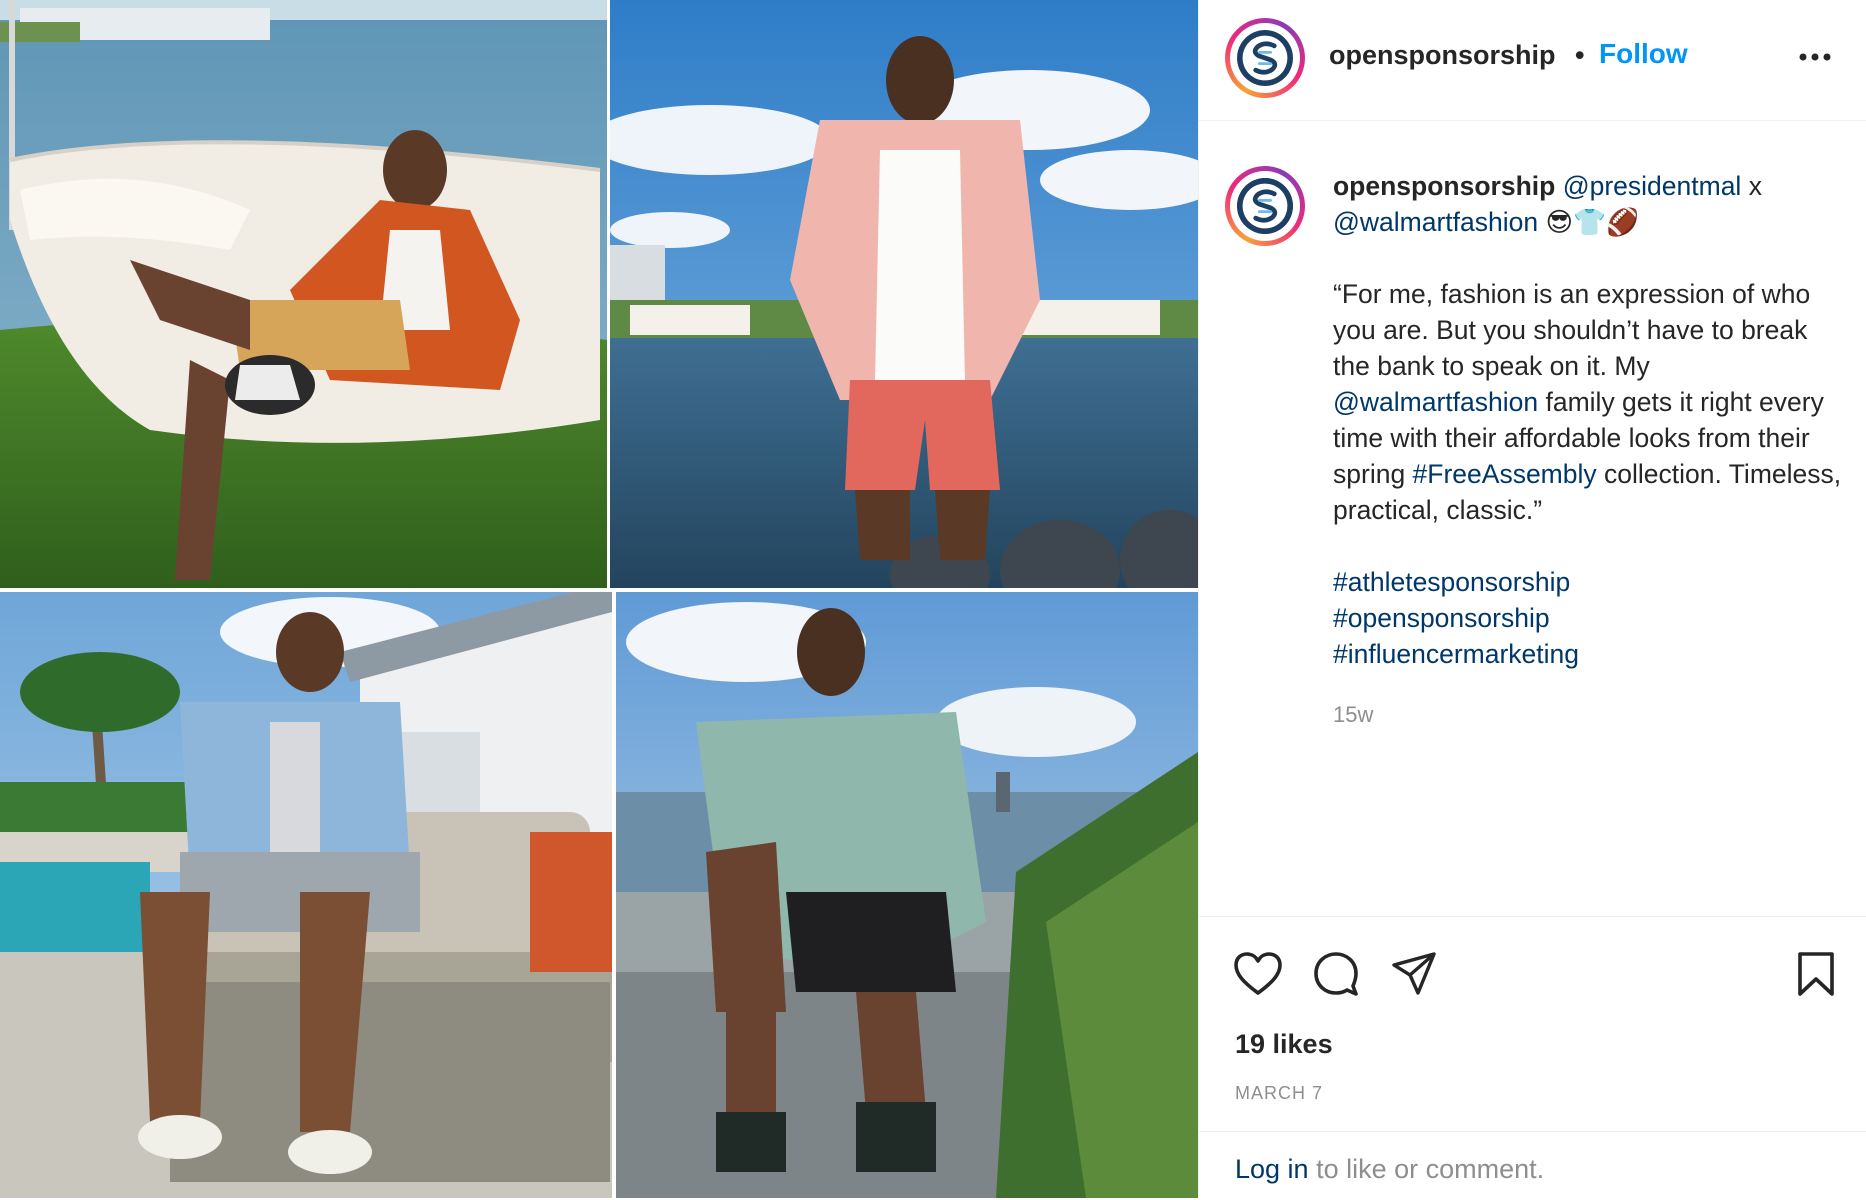  I want to click on avatar, so click(1265, 58).